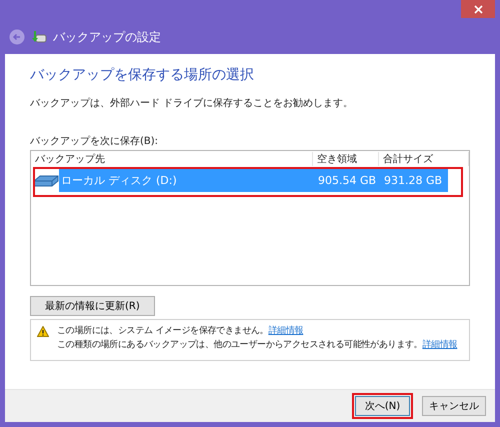 The width and height of the screenshot is (500, 427). What do you see at coordinates (142, 75) in the screenshot?
I see `page-heading: バックアップを保存する場所の選択` at bounding box center [142, 75].